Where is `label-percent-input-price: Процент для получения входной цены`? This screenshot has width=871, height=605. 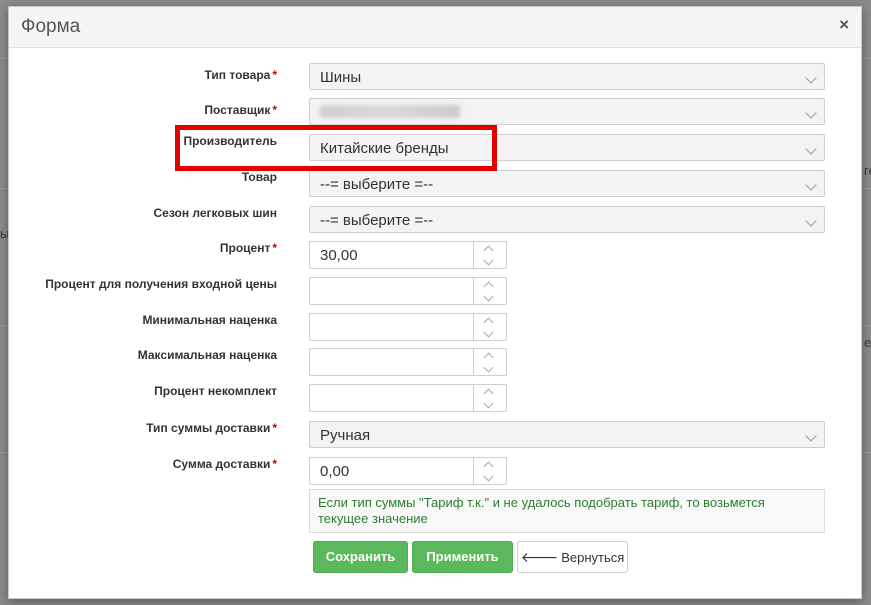
label-percent-input-price: Процент для получения входной цены is located at coordinates (161, 284).